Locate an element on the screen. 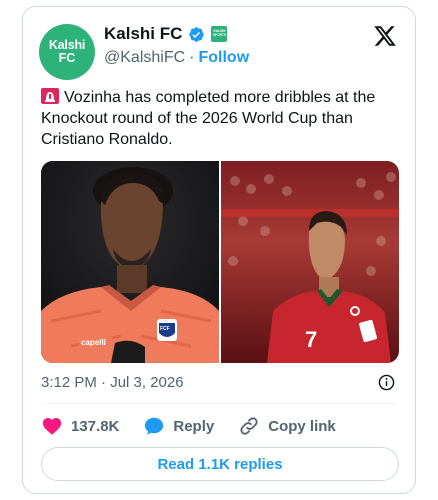 This screenshot has width=438, height=500. jersey-sponsor-text: capelli is located at coordinates (93, 342).